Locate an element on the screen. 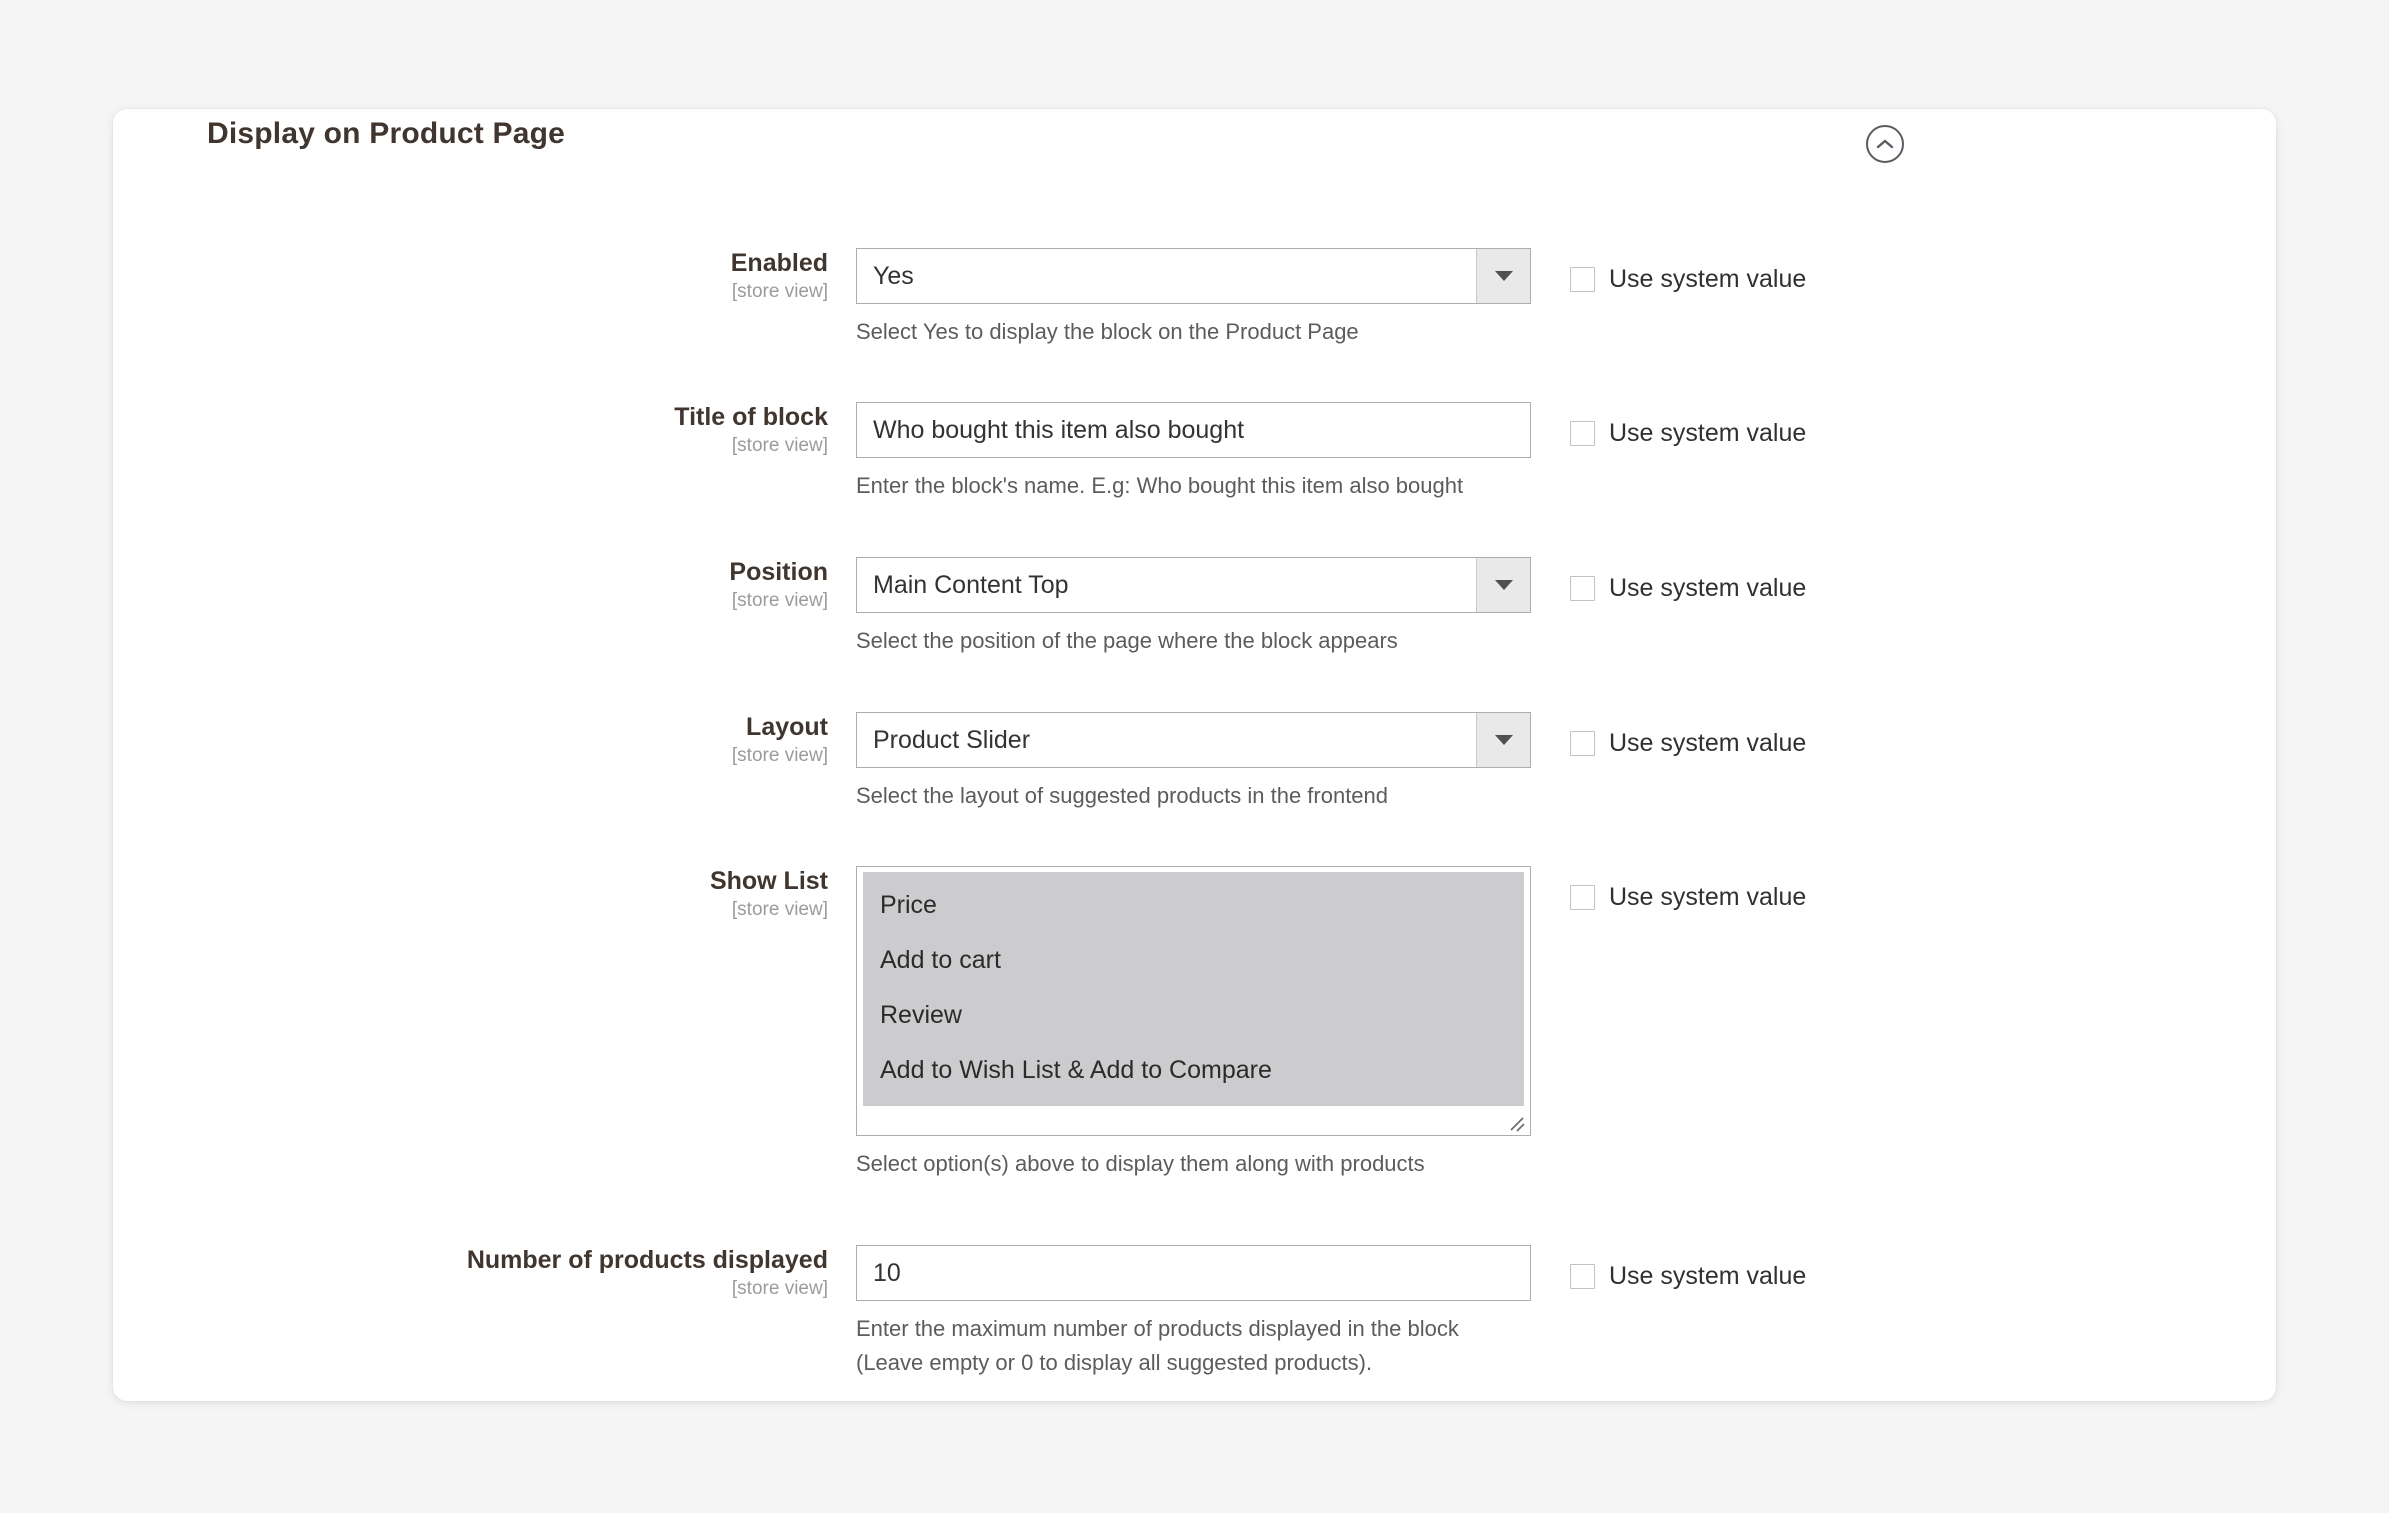 This screenshot has height=1513, width=2389. use-system-value-position: Use system value is located at coordinates (1688, 588).